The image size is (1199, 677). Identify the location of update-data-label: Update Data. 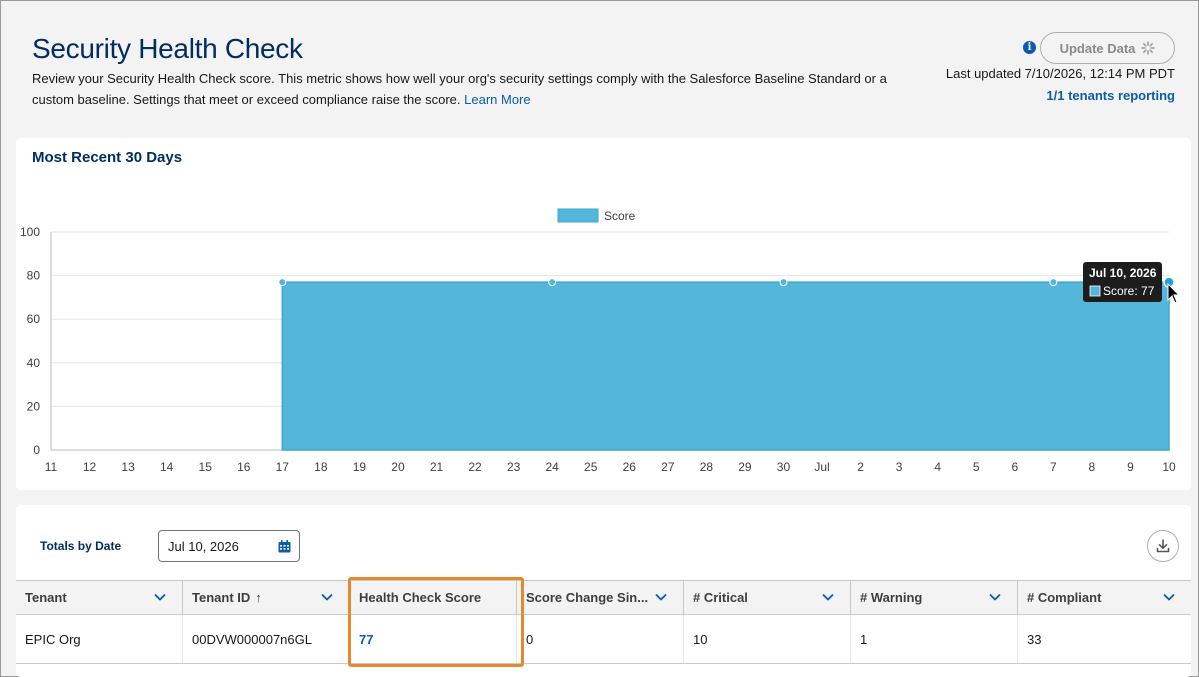
(1097, 48).